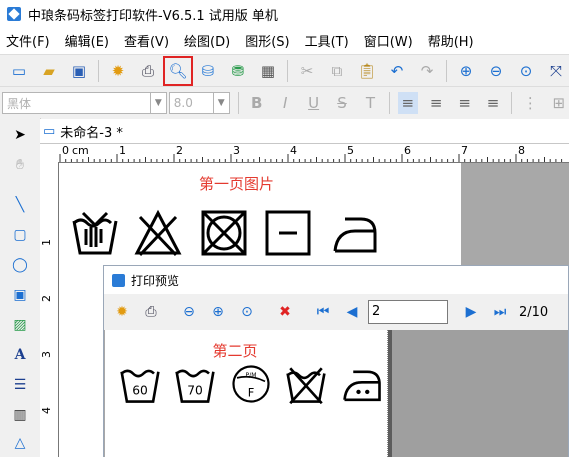 This screenshot has width=569, height=457. Describe the element at coordinates (493, 103) in the screenshot. I see `align-justify-icon: ≡` at that location.